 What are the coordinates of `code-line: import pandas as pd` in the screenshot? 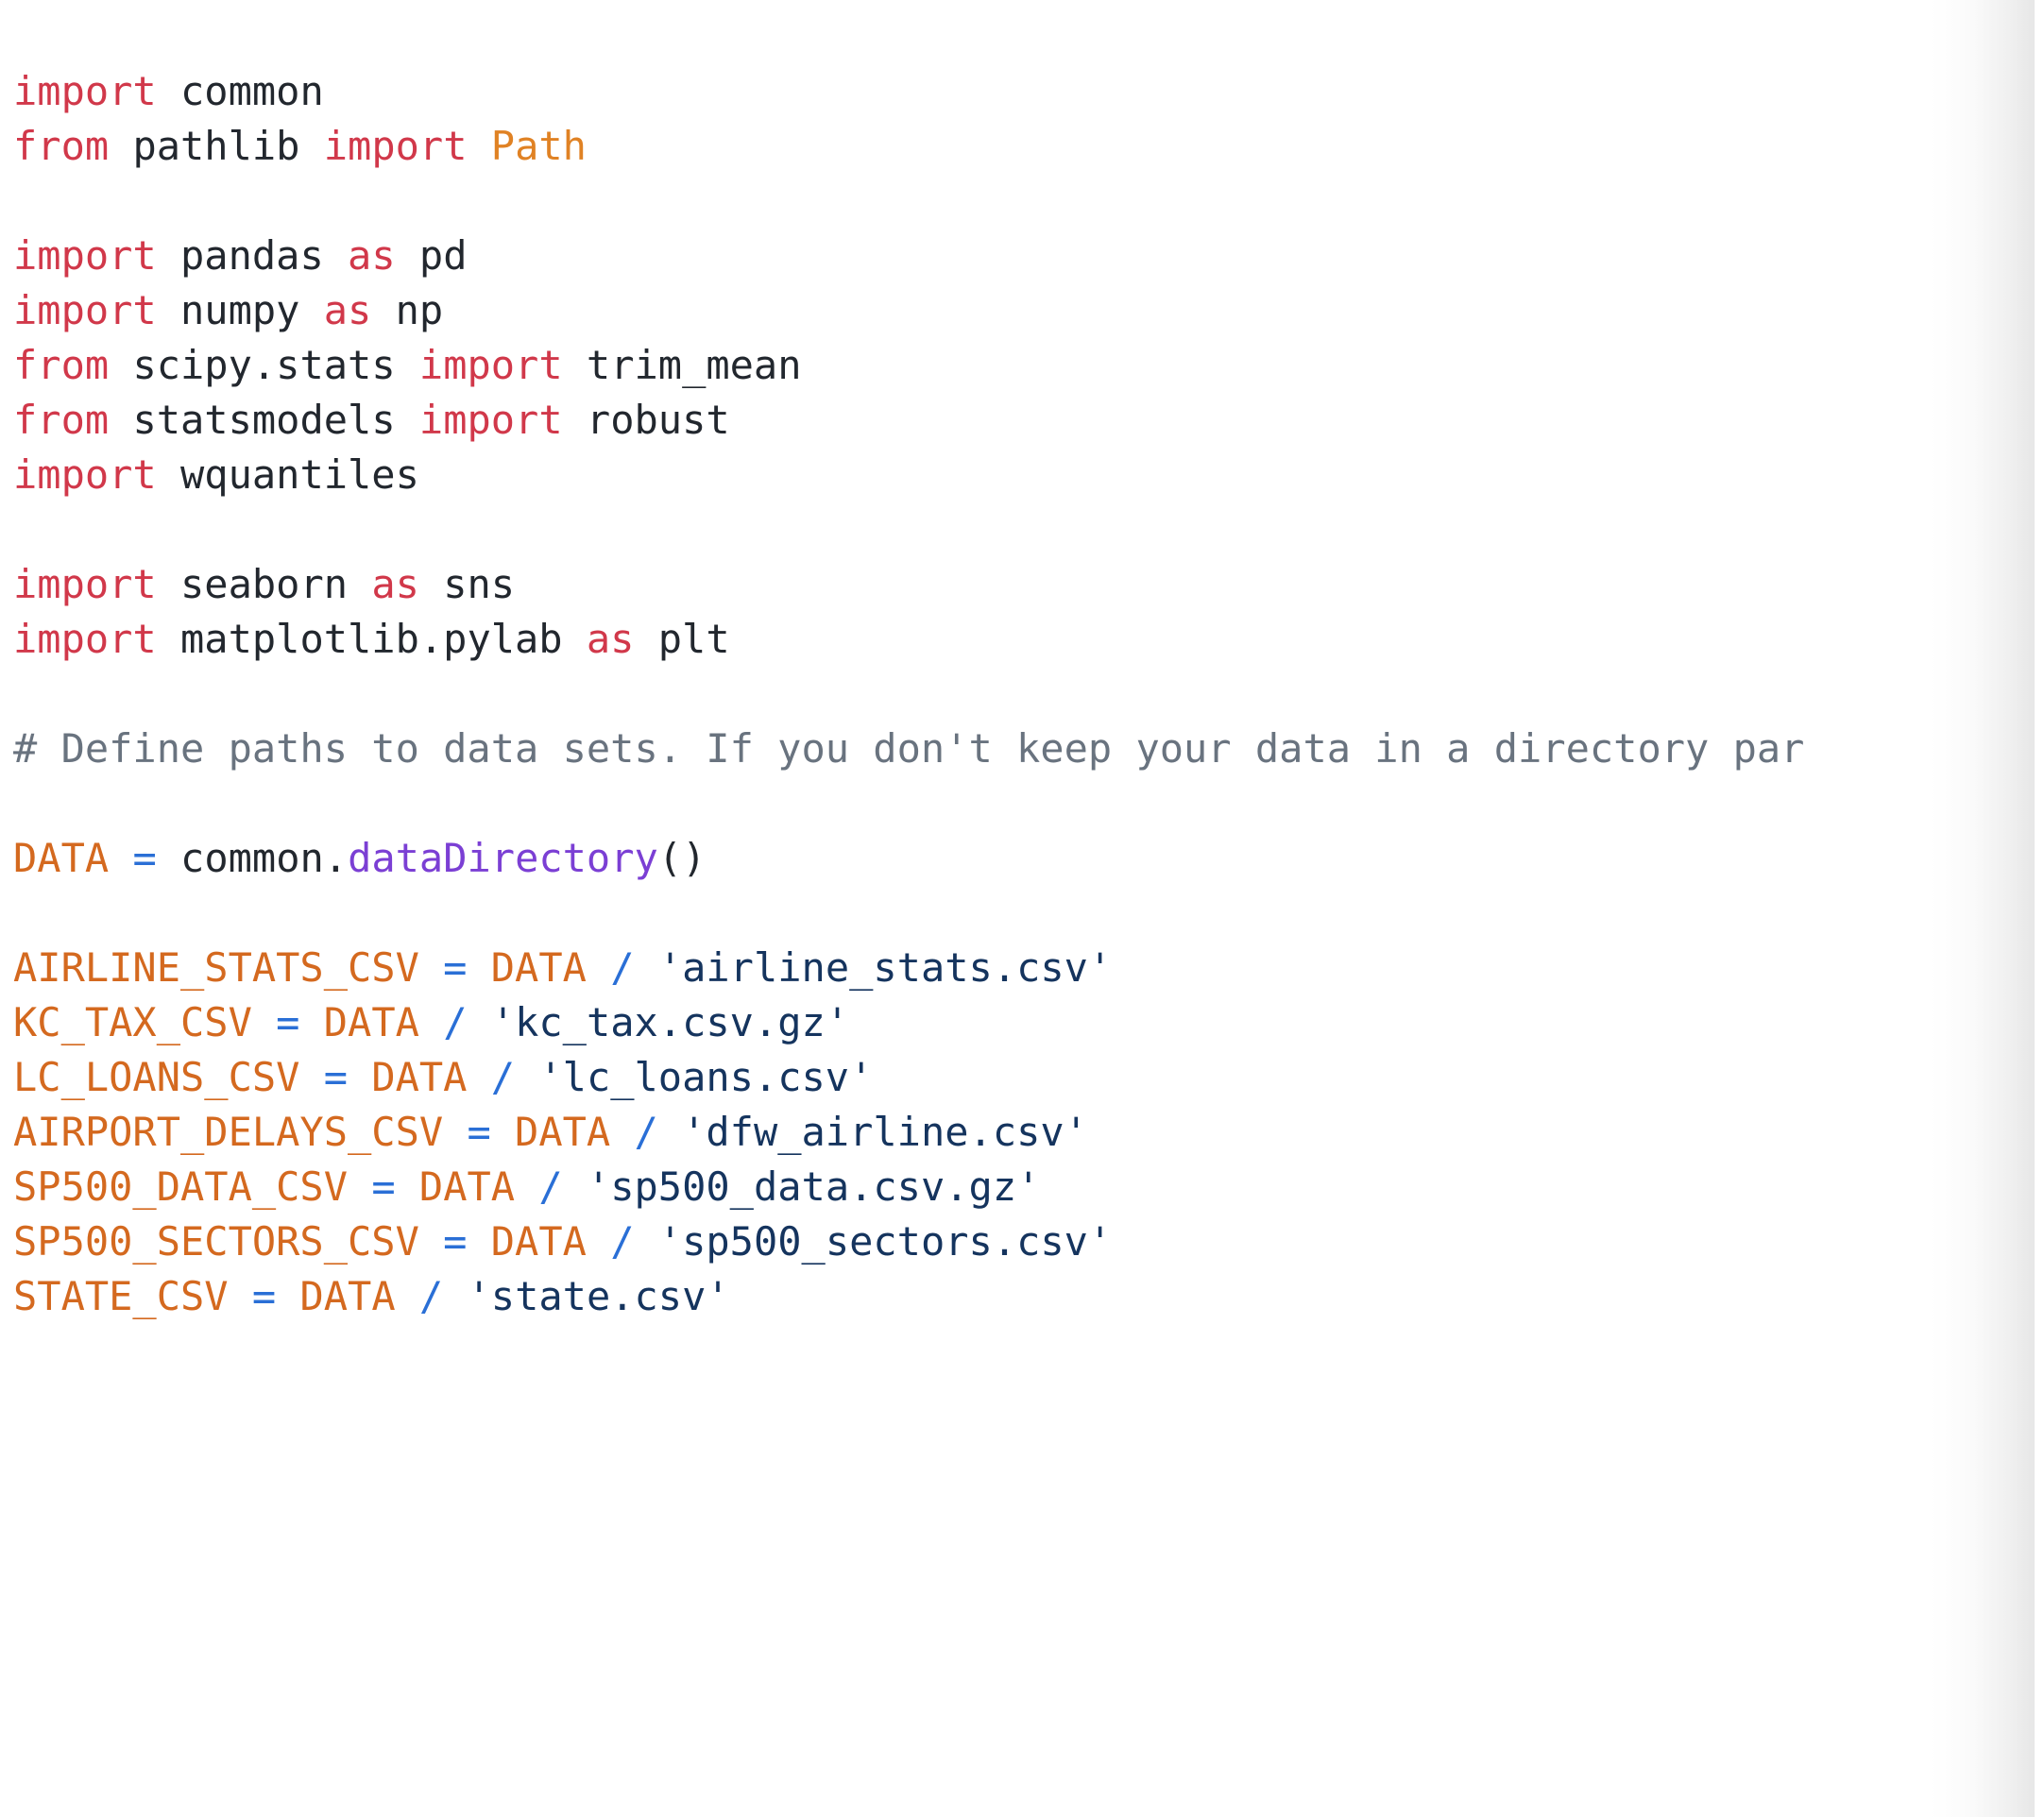 It's located at (909, 256).